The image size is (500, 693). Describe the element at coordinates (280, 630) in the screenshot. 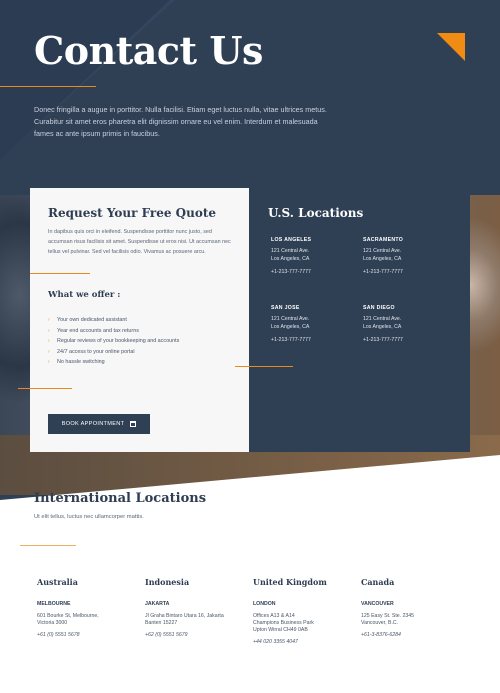

I see `country-address-line: Upton Wirral CH49 0AB` at that location.